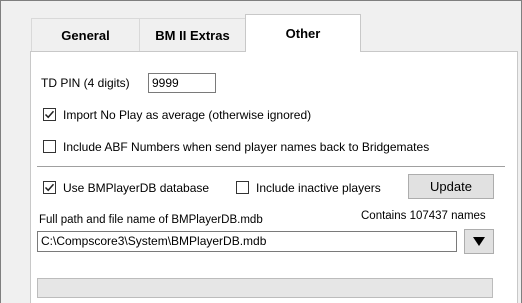 Image resolution: width=522 pixels, height=303 pixels. What do you see at coordinates (318, 188) in the screenshot?
I see `include-inactive-label: Include inactive players` at bounding box center [318, 188].